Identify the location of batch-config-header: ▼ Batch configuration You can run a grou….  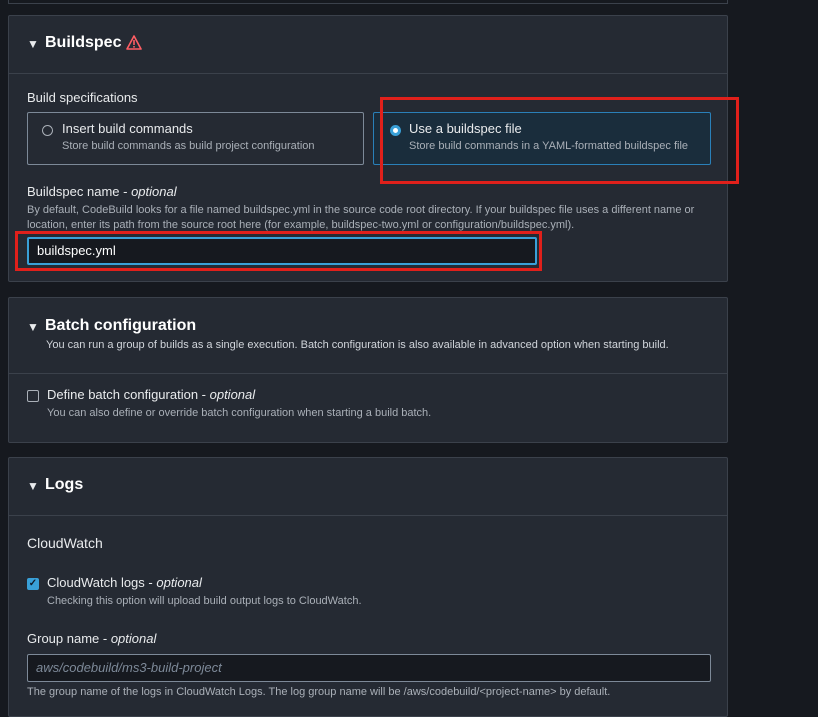
(368, 336).